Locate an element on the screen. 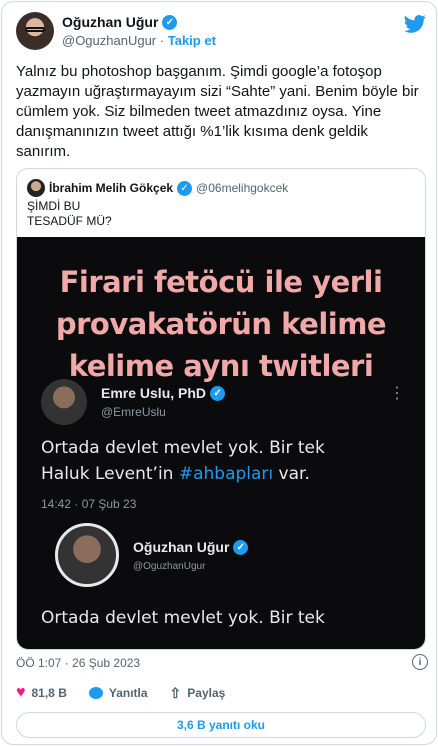 The image size is (438, 746). media-tweet-2-name: Oğuzhan Uğur ✓ is located at coordinates (191, 547).